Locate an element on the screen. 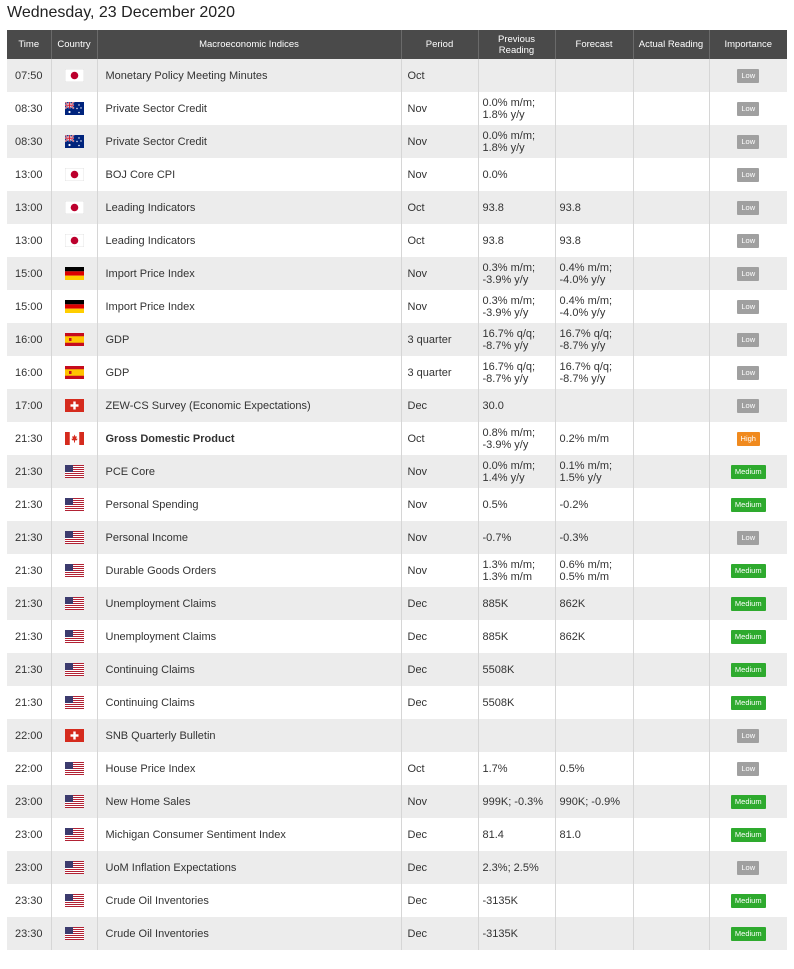  previous-line-1: 81.4 is located at coordinates (493, 834).